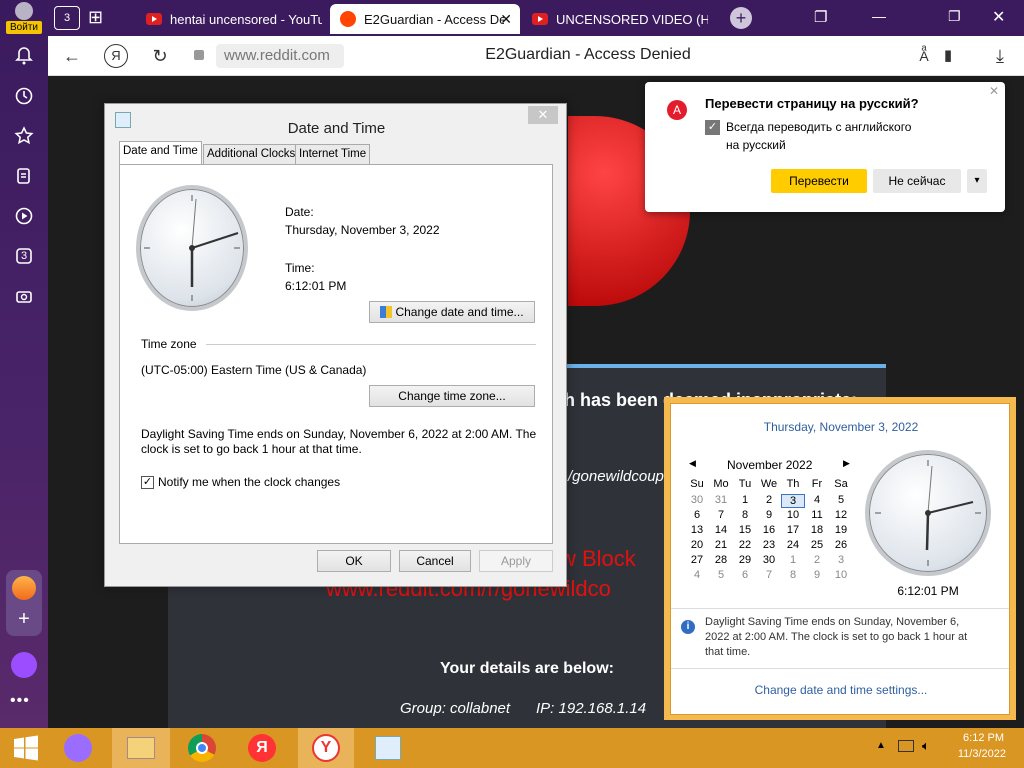 This screenshot has height=768, width=1024. What do you see at coordinates (116, 56) in the screenshot?
I see `yandex-logo-icon: Я` at bounding box center [116, 56].